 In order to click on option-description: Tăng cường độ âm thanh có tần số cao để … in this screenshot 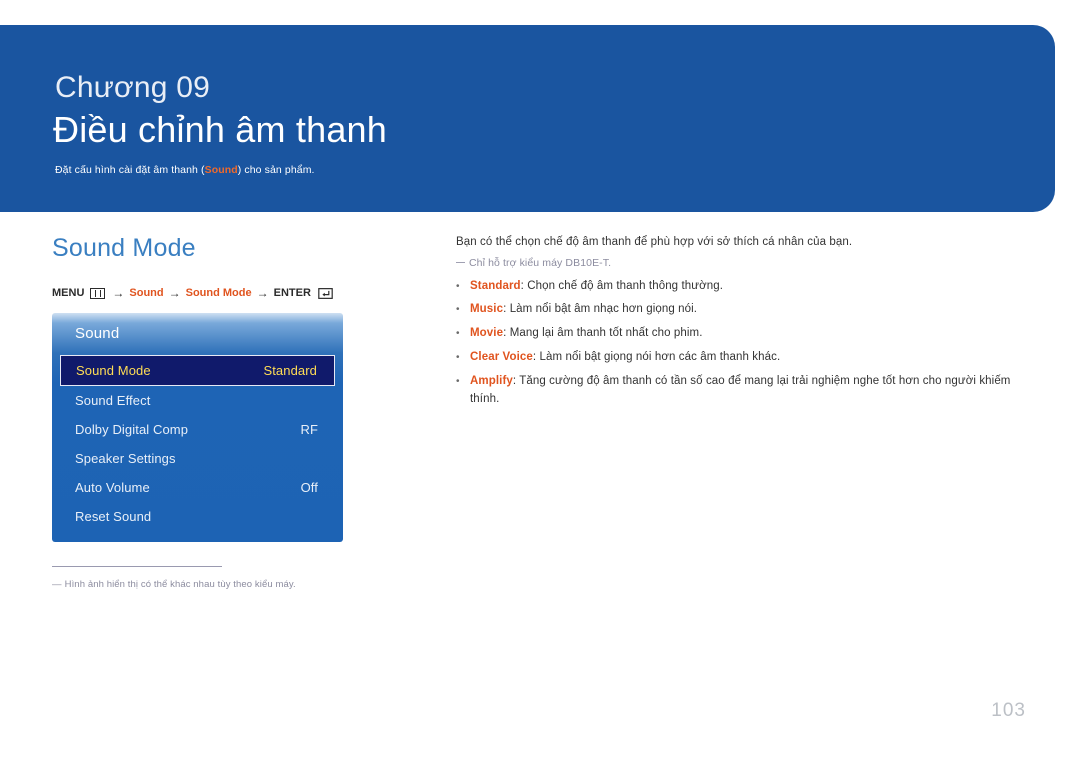, I will do `click(740, 389)`.